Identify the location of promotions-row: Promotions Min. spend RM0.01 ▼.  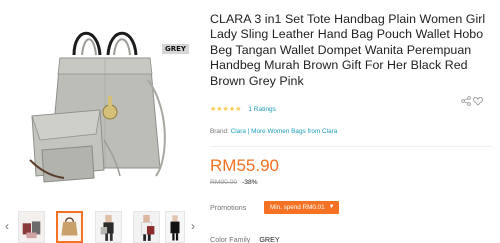
(351, 208).